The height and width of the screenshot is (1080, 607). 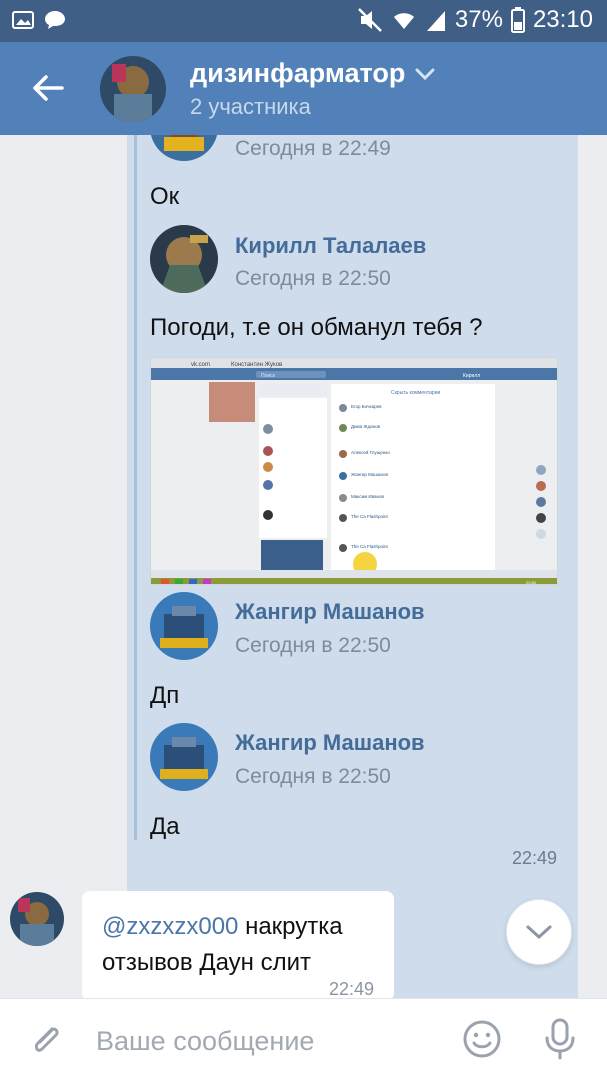 What do you see at coordinates (247, 945) in the screenshot?
I see `incoming-text: @zxzxzx000 накрутка отзывов Даун слит` at bounding box center [247, 945].